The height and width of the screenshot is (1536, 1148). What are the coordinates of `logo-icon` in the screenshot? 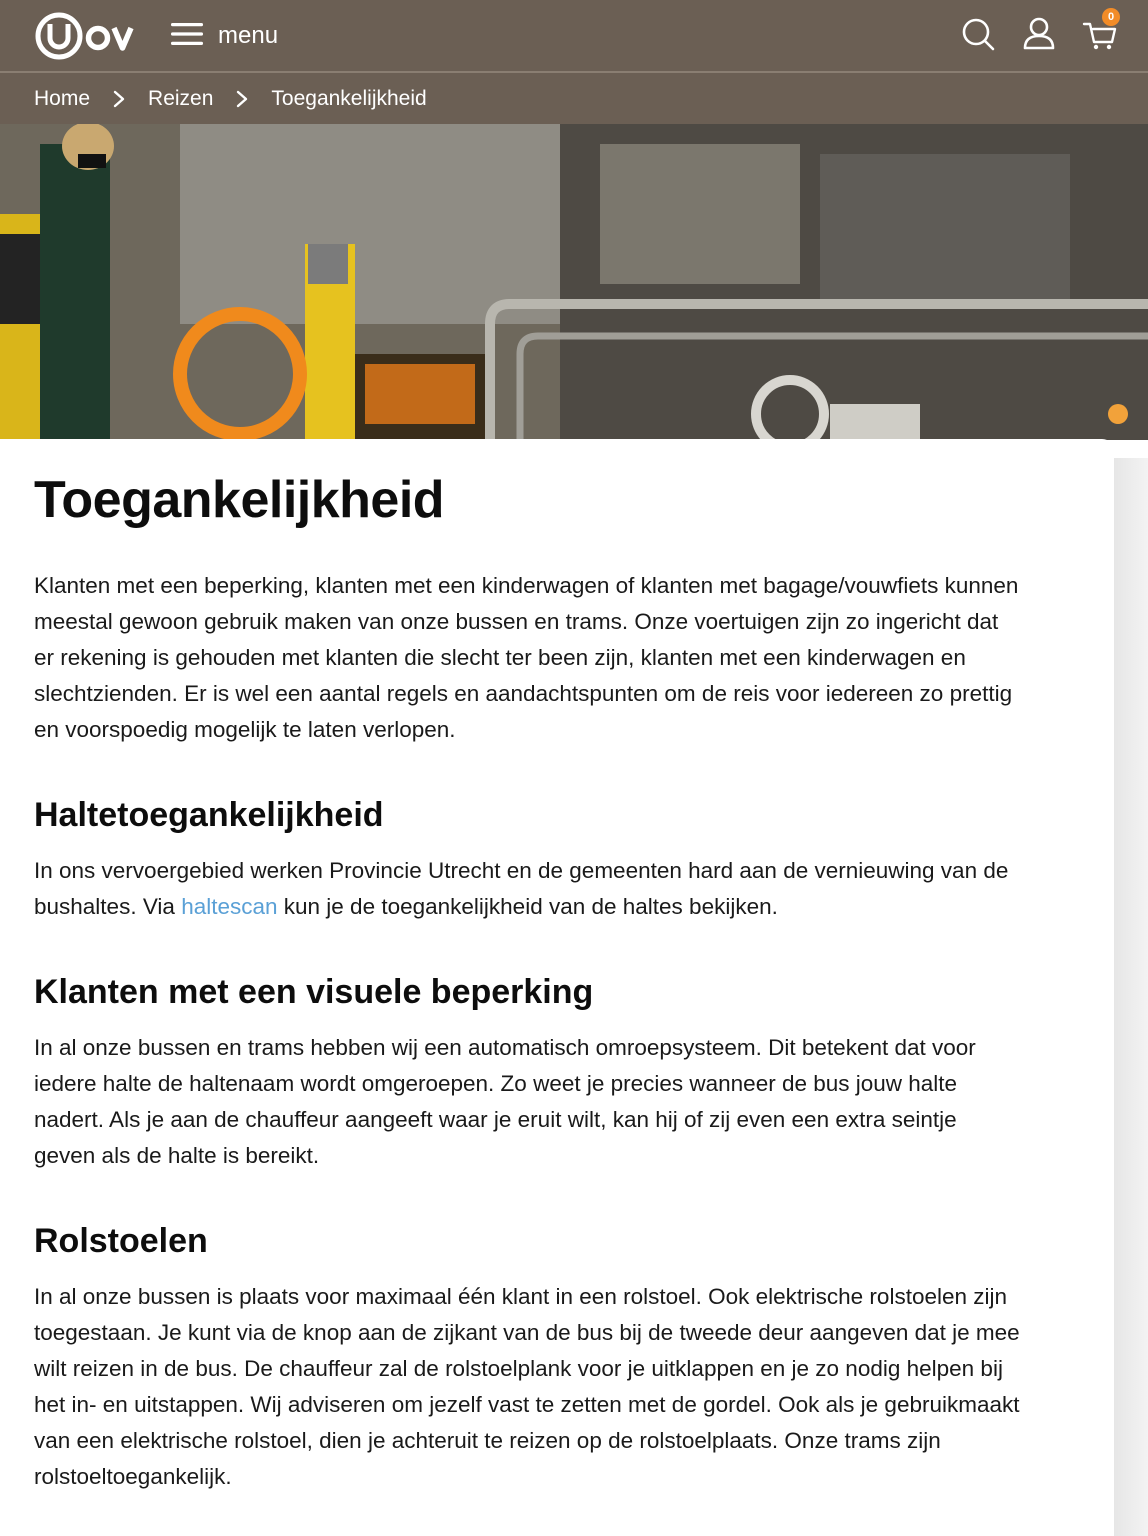 It's located at (89, 36).